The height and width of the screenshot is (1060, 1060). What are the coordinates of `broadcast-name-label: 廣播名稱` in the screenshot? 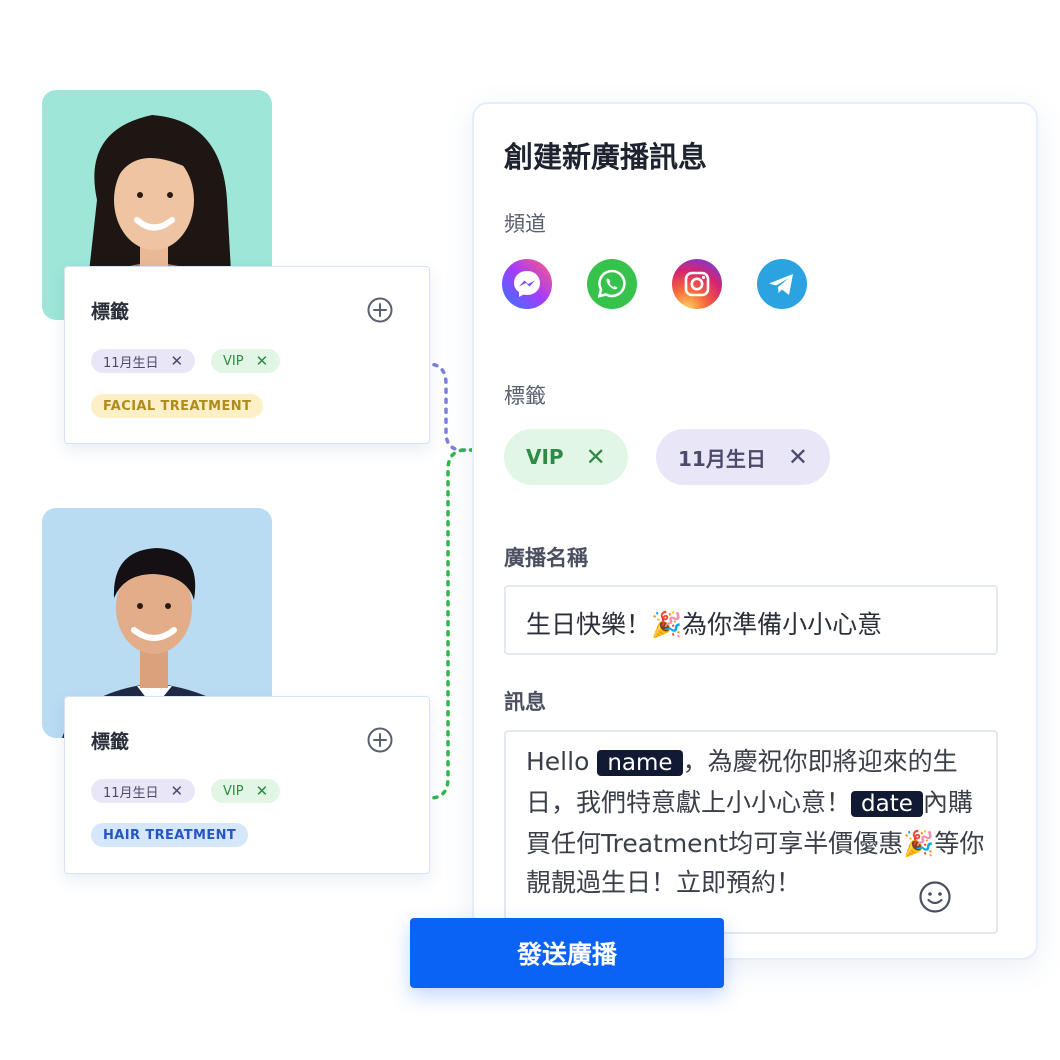 It's located at (546, 558).